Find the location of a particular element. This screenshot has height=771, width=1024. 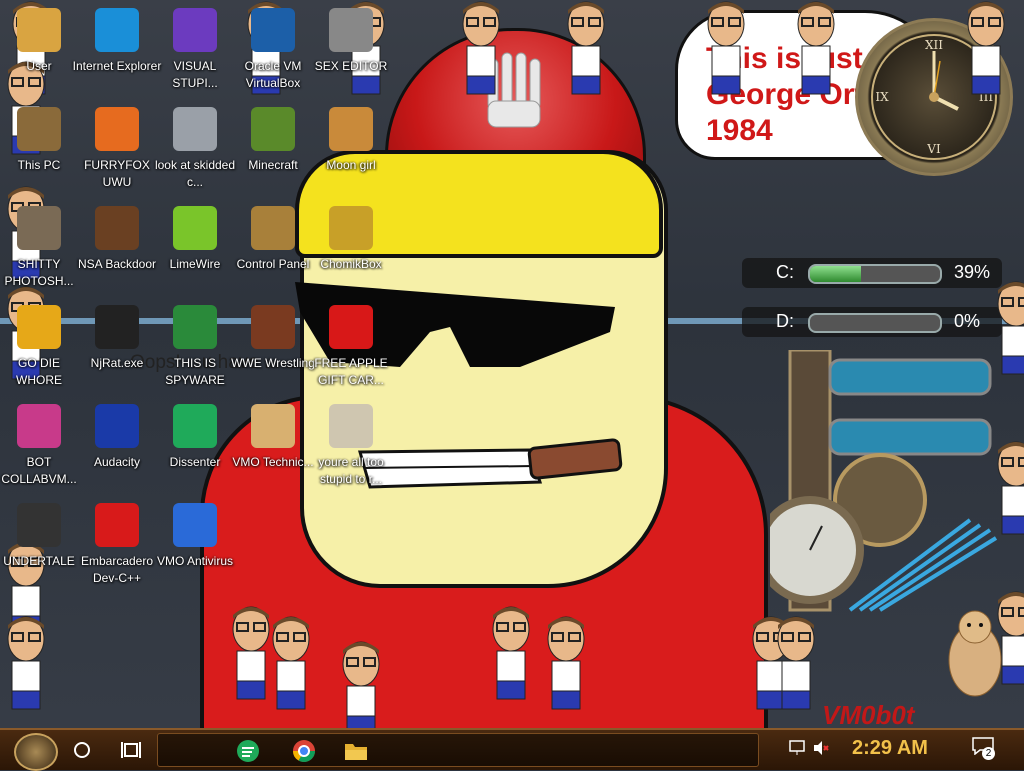

dissenter-app-button is located at coordinates (248, 751).